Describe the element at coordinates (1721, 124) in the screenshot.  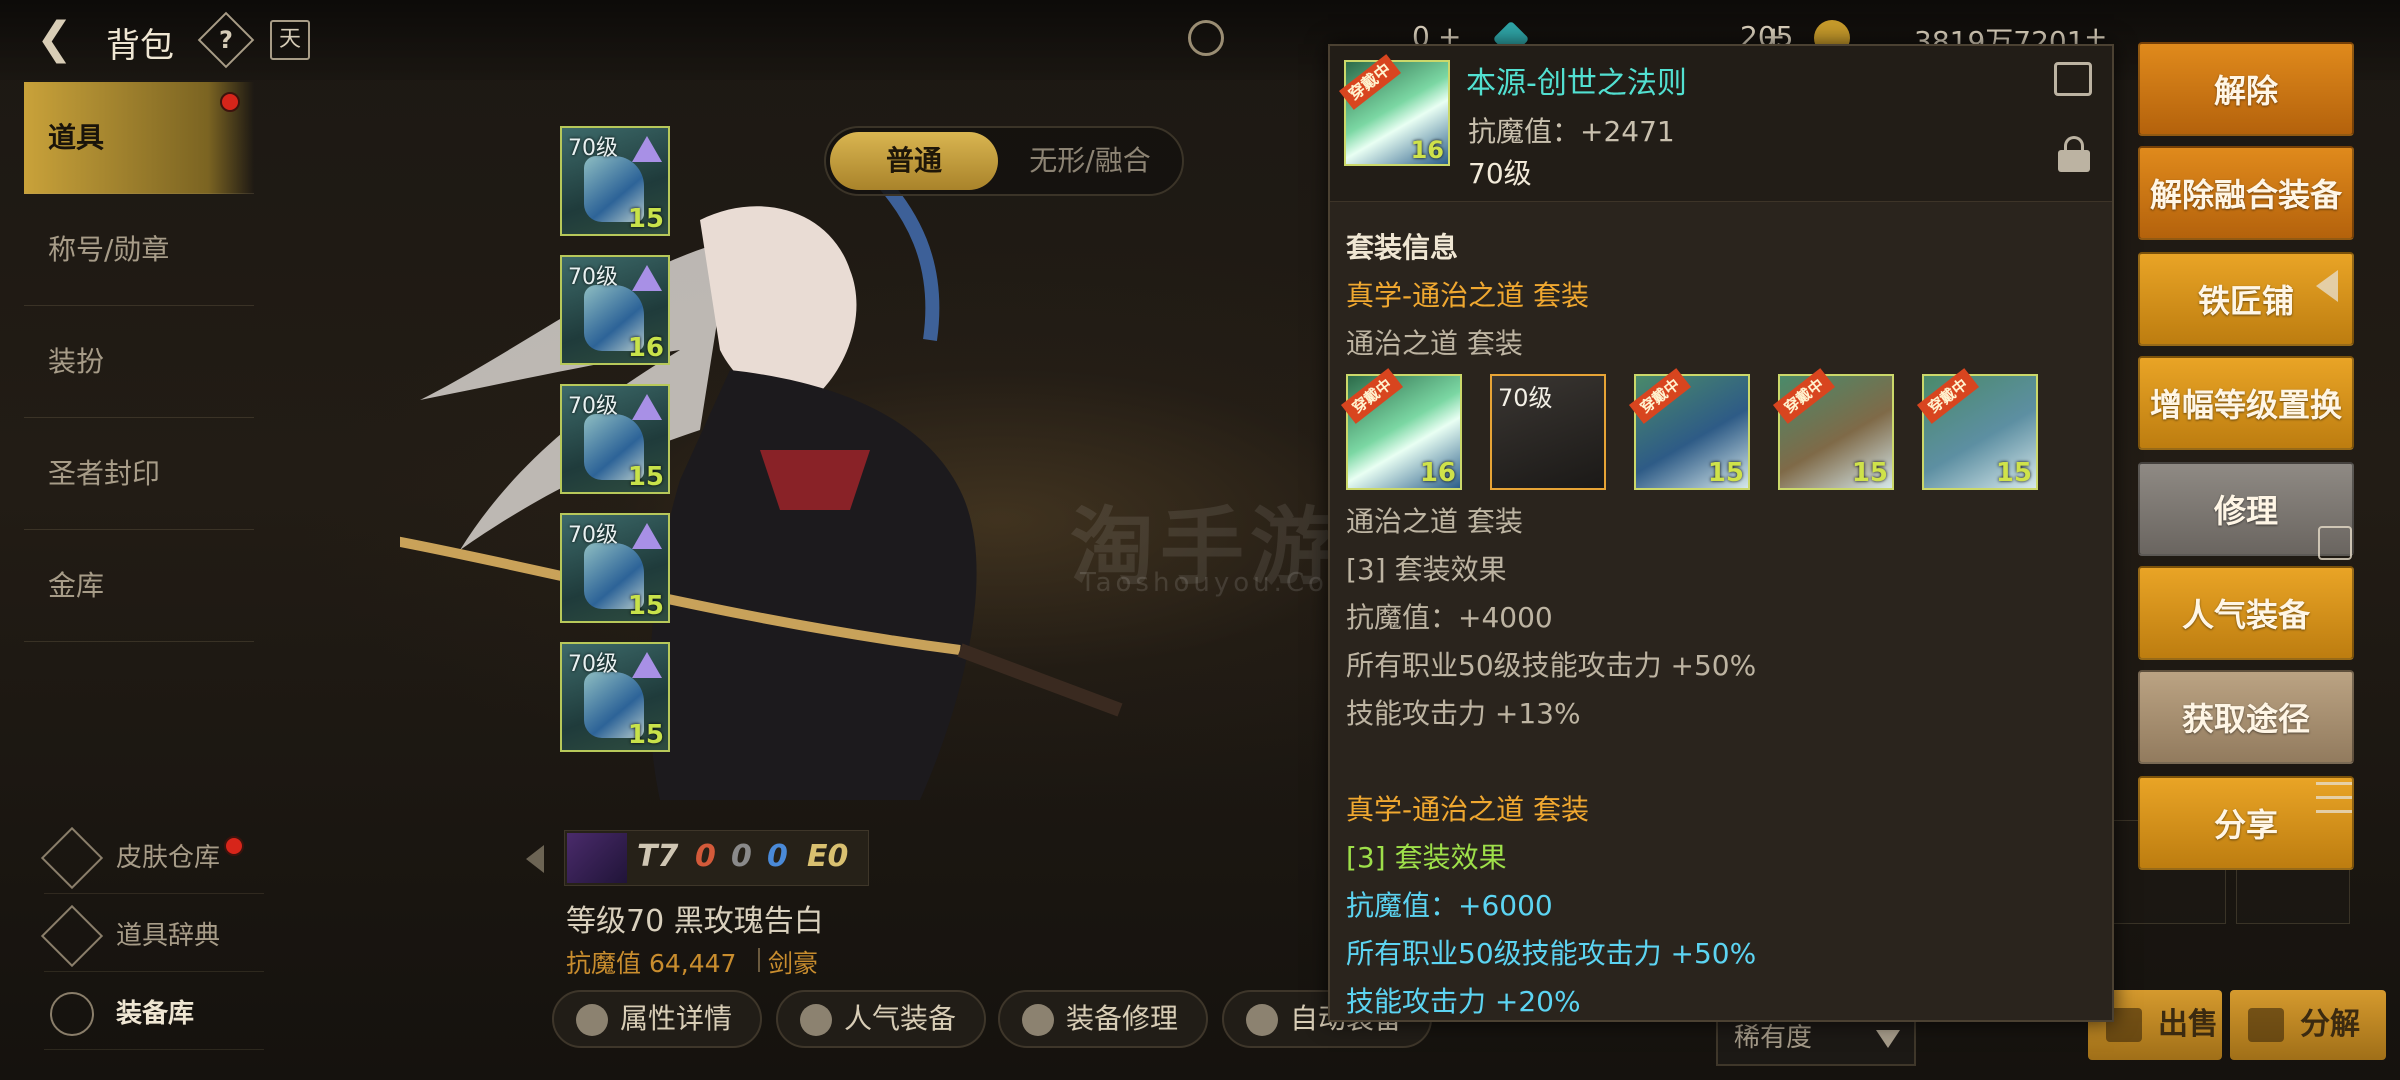
I see `tooltip-header: 穿戴中 16 本源-创世之法则 抗魔值：+2471 70级` at that location.